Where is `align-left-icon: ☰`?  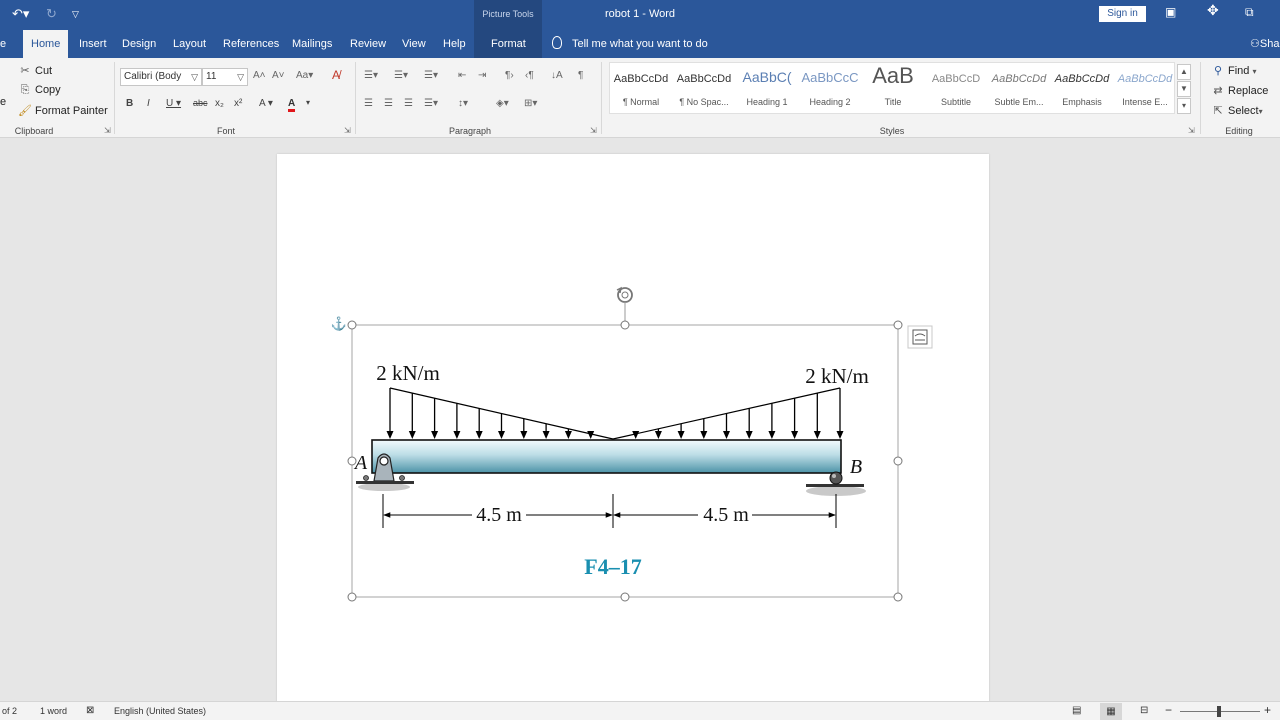 align-left-icon: ☰ is located at coordinates (368, 103).